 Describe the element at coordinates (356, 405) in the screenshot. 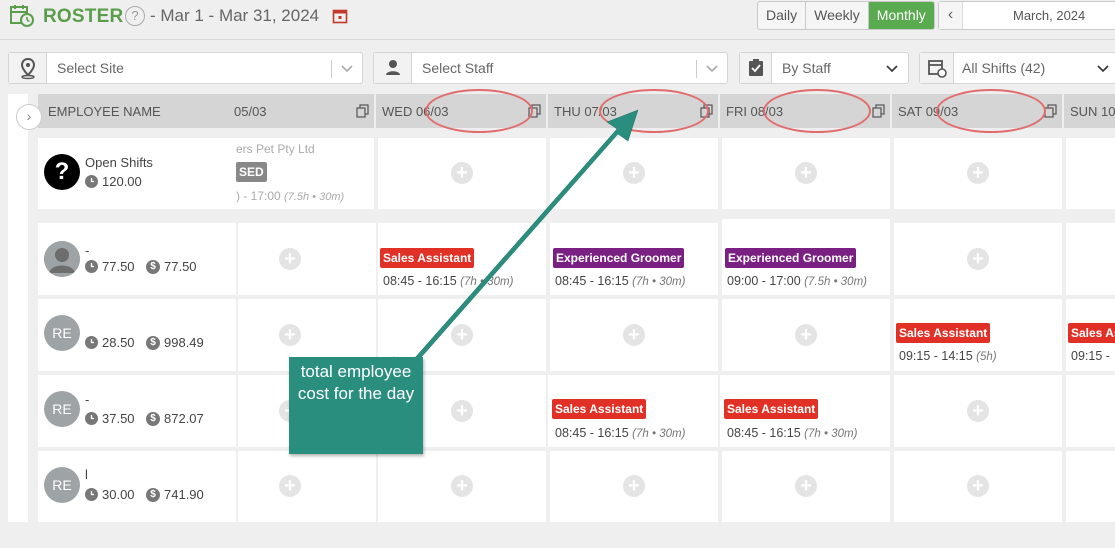

I see `annotation-callout: total employee cost for the day` at that location.